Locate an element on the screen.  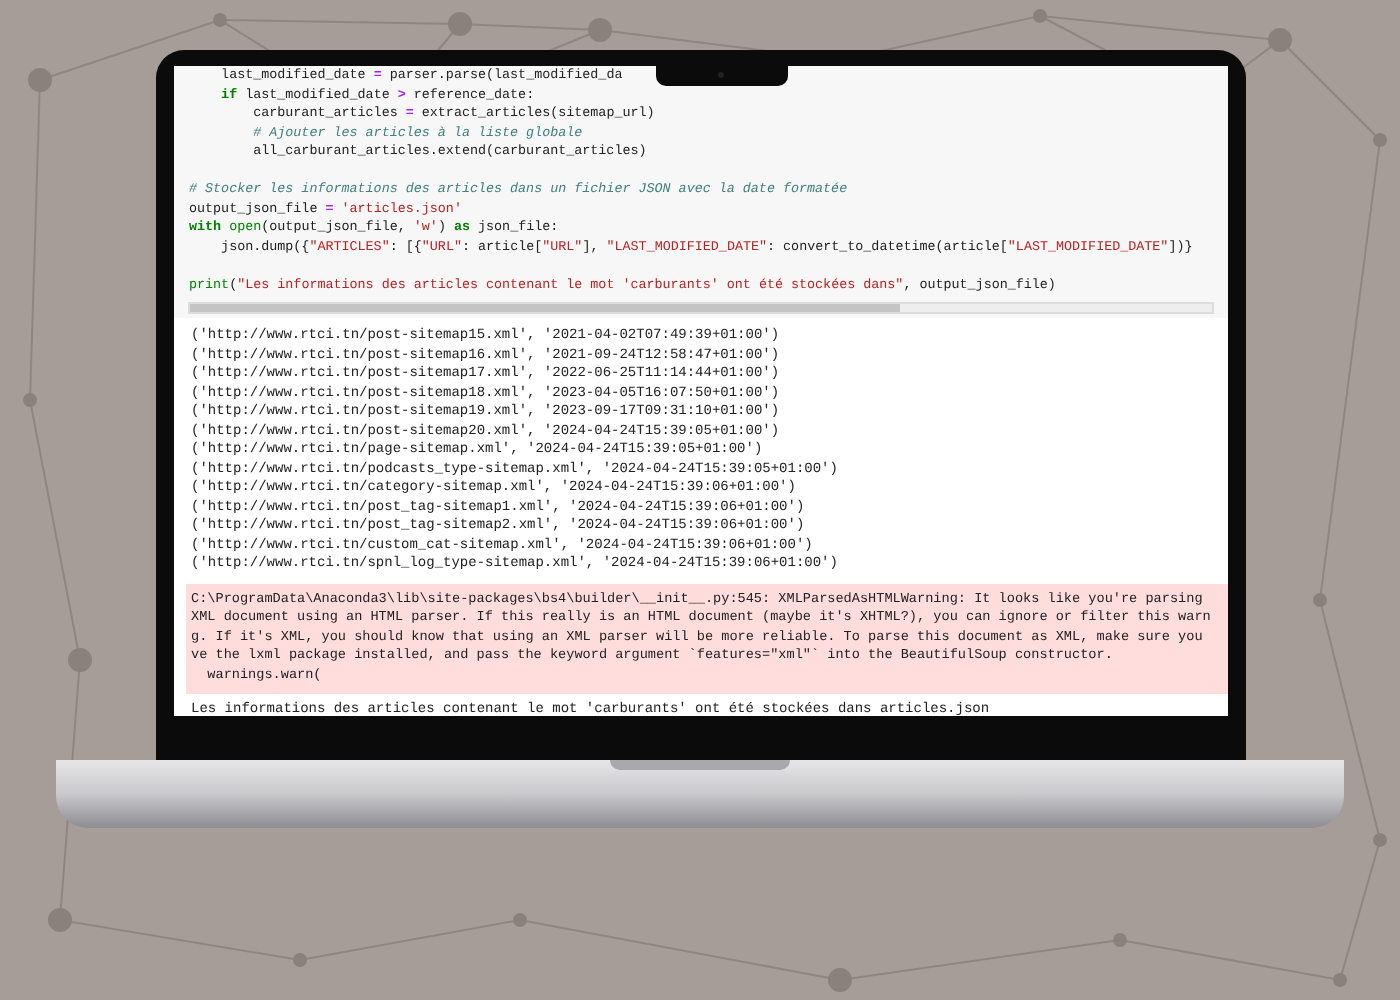
scrollbar-thumb is located at coordinates (544, 308).